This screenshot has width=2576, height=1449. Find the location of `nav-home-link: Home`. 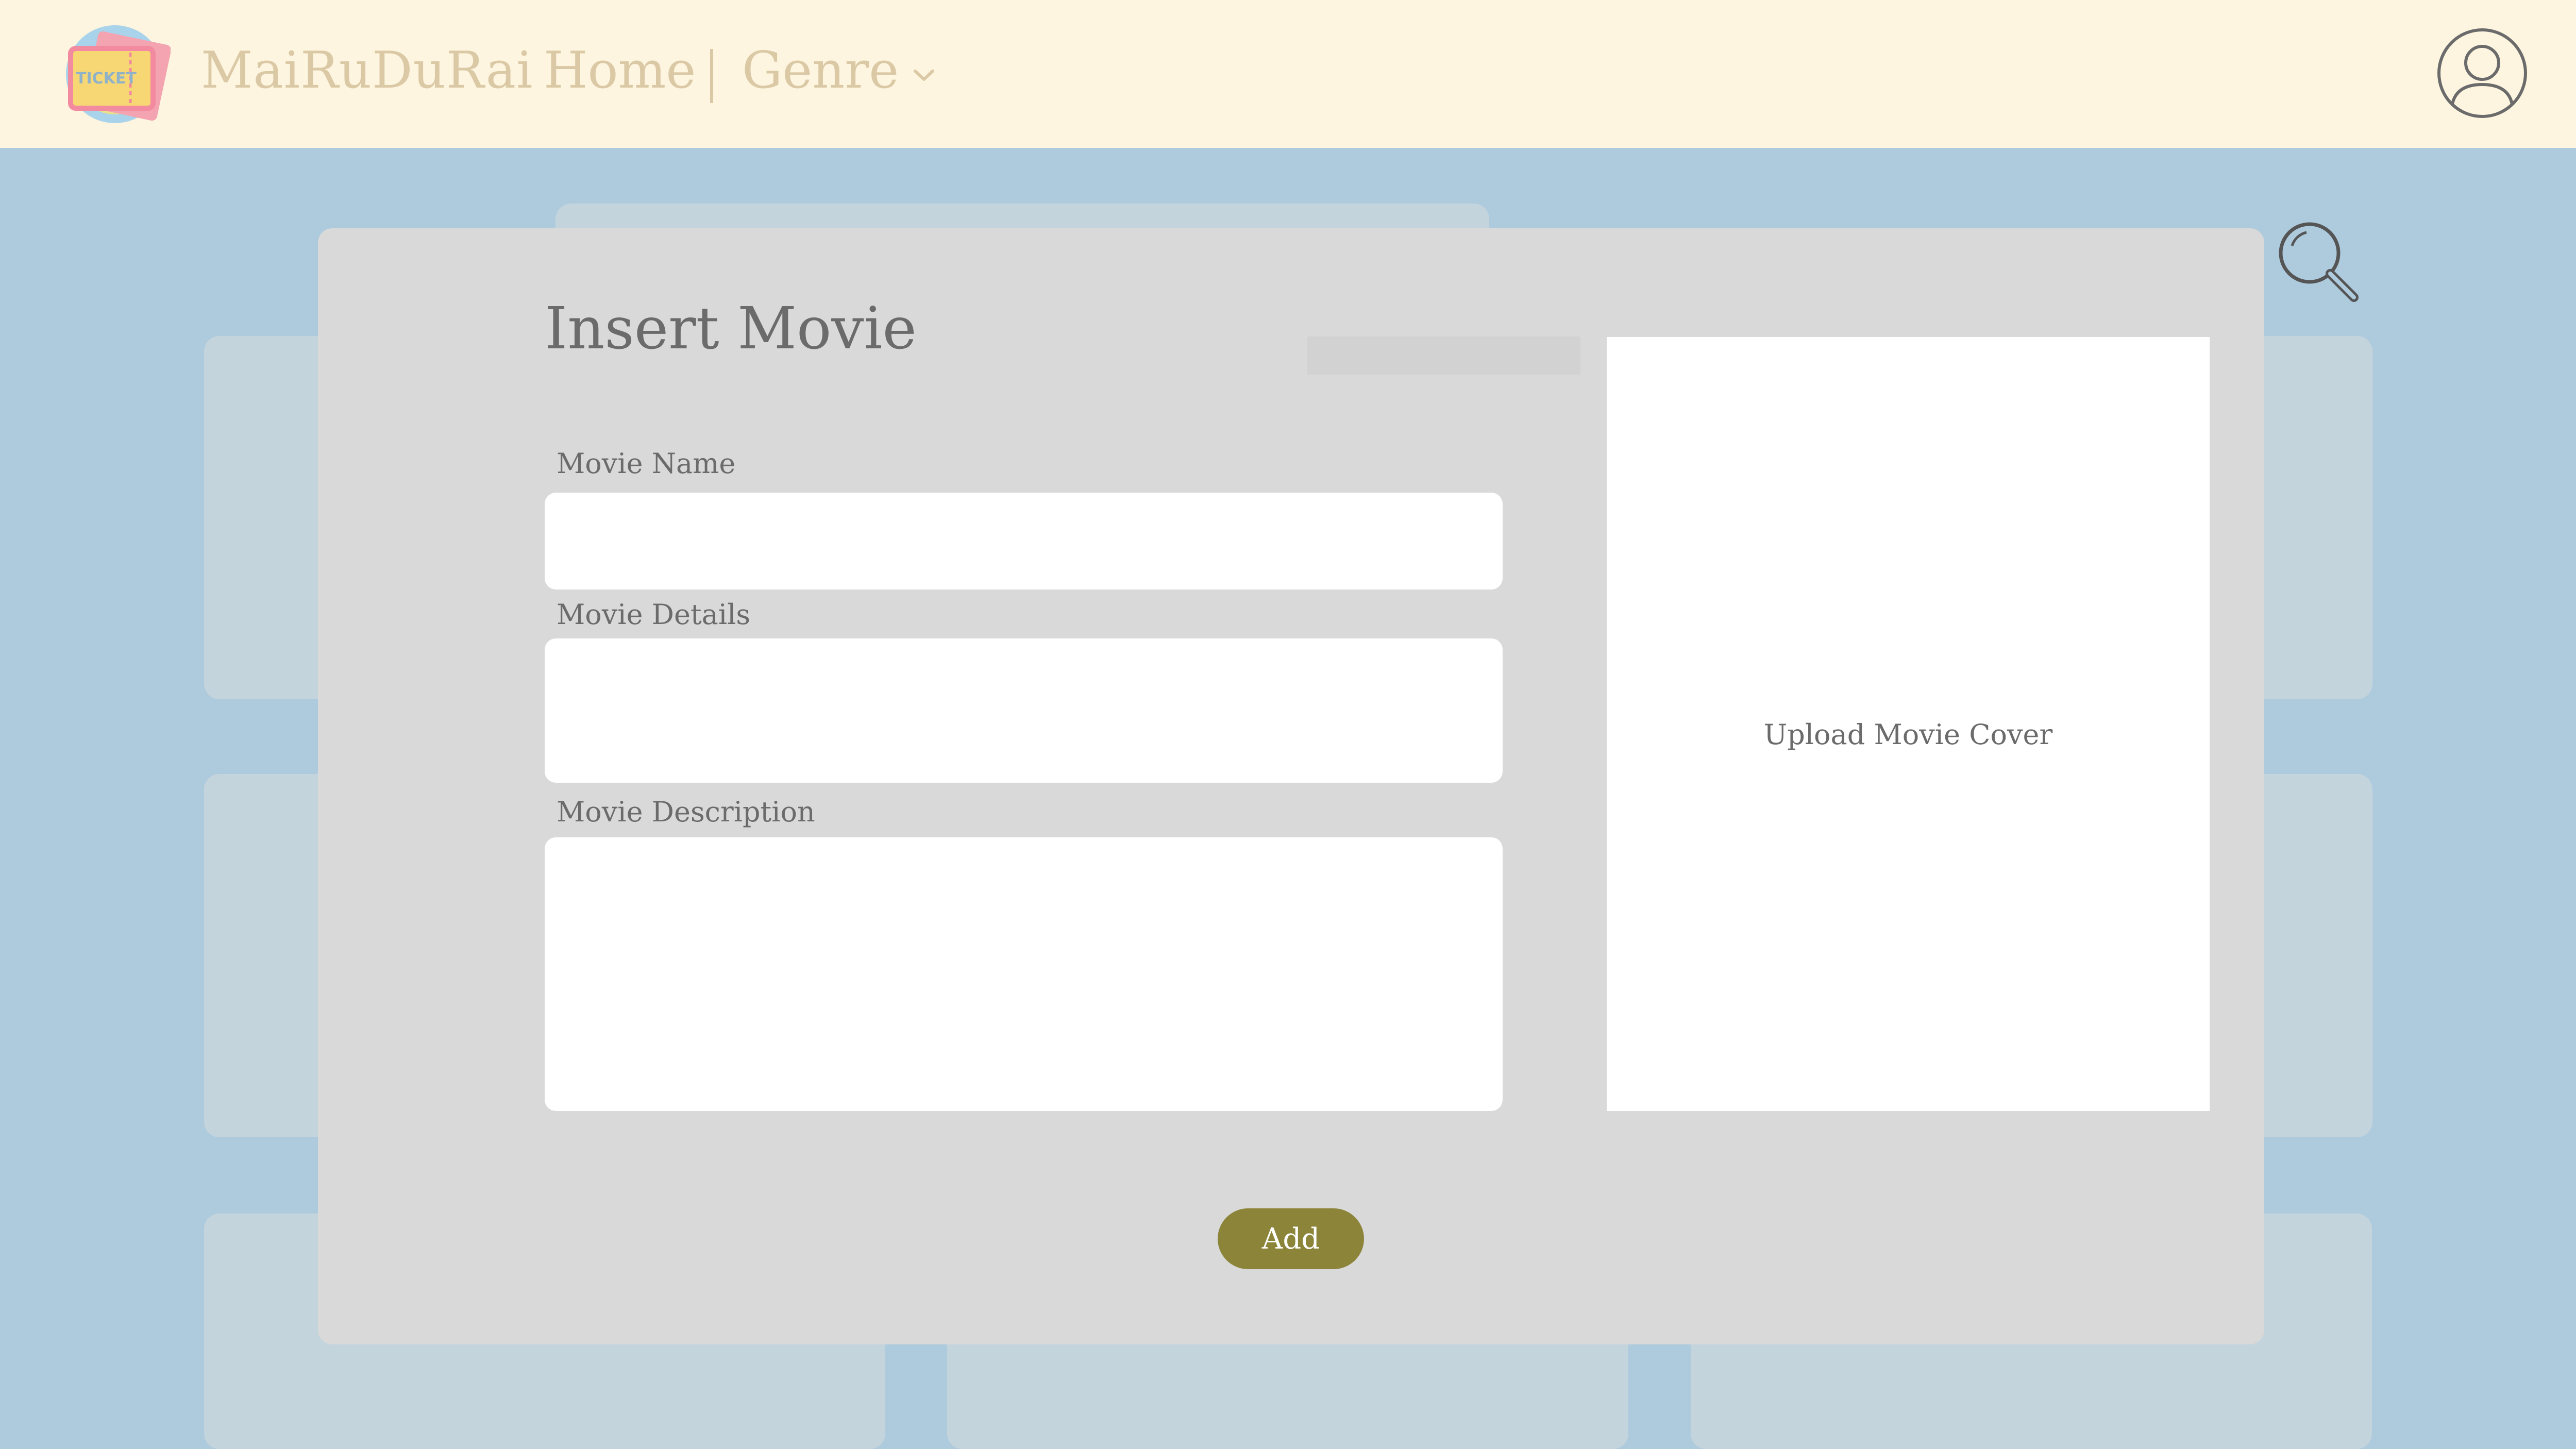

nav-home-link: Home is located at coordinates (620, 70).